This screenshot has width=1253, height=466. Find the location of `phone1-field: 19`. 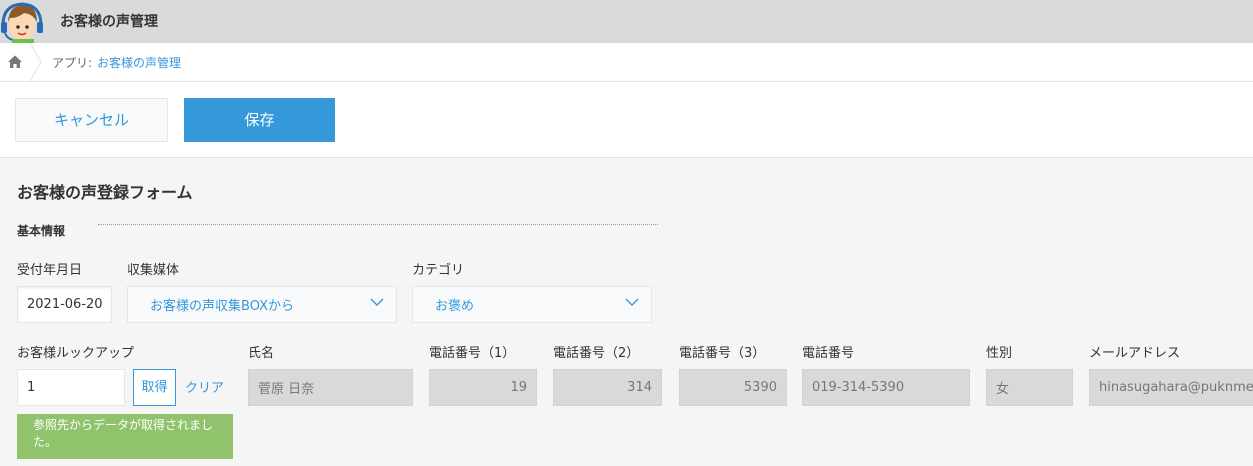

phone1-field: 19 is located at coordinates (483, 387).